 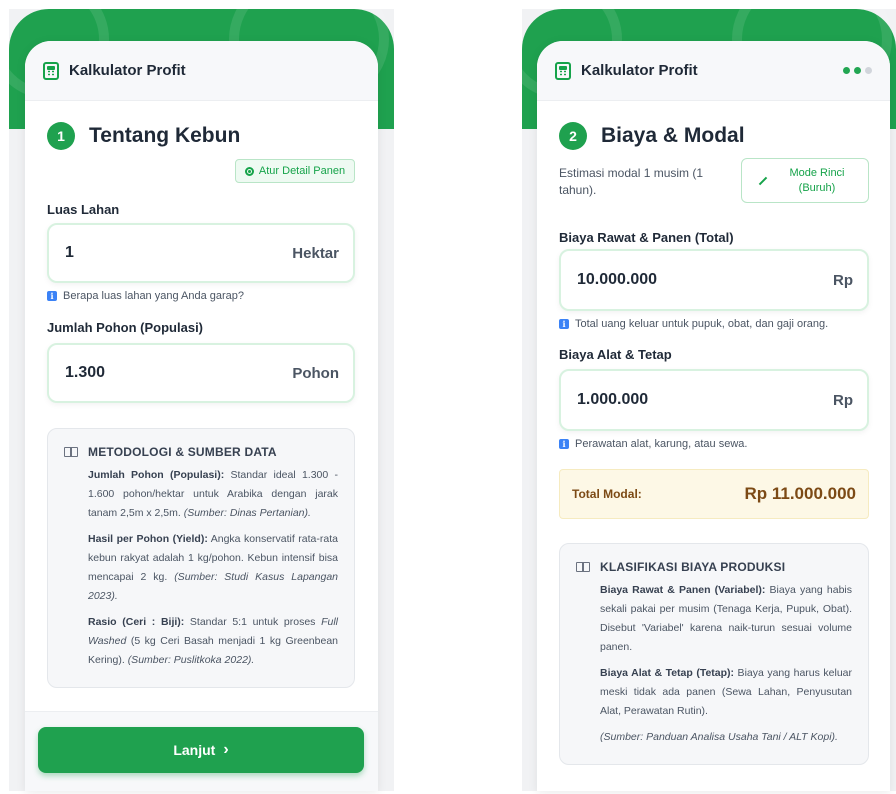 I want to click on total-capital-label: Total Modal:, so click(x=607, y=494).